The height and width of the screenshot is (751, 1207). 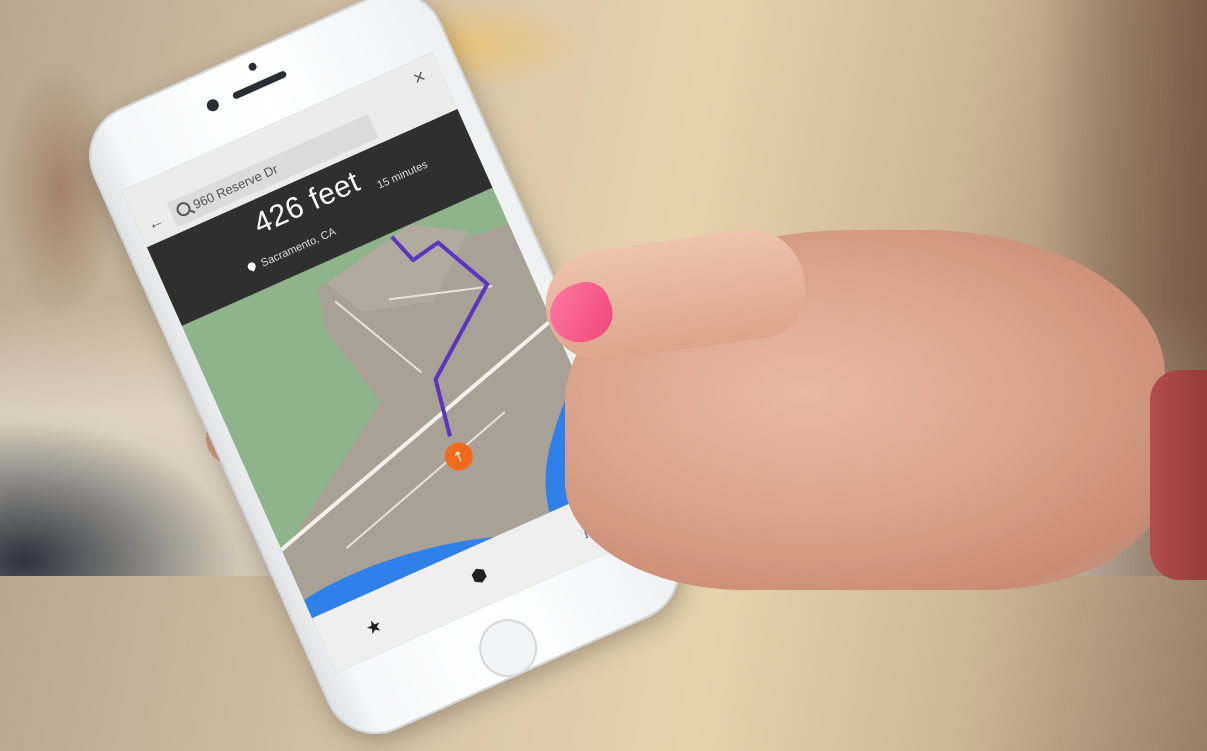 I want to click on sleeve, so click(x=1178, y=475).